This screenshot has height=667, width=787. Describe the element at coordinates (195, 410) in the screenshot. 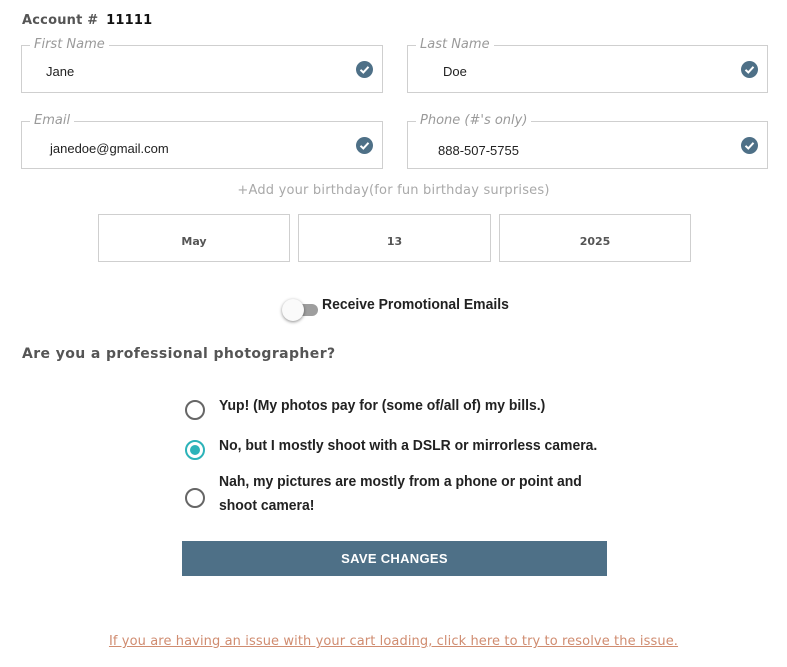

I see `radio-option-yup` at that location.